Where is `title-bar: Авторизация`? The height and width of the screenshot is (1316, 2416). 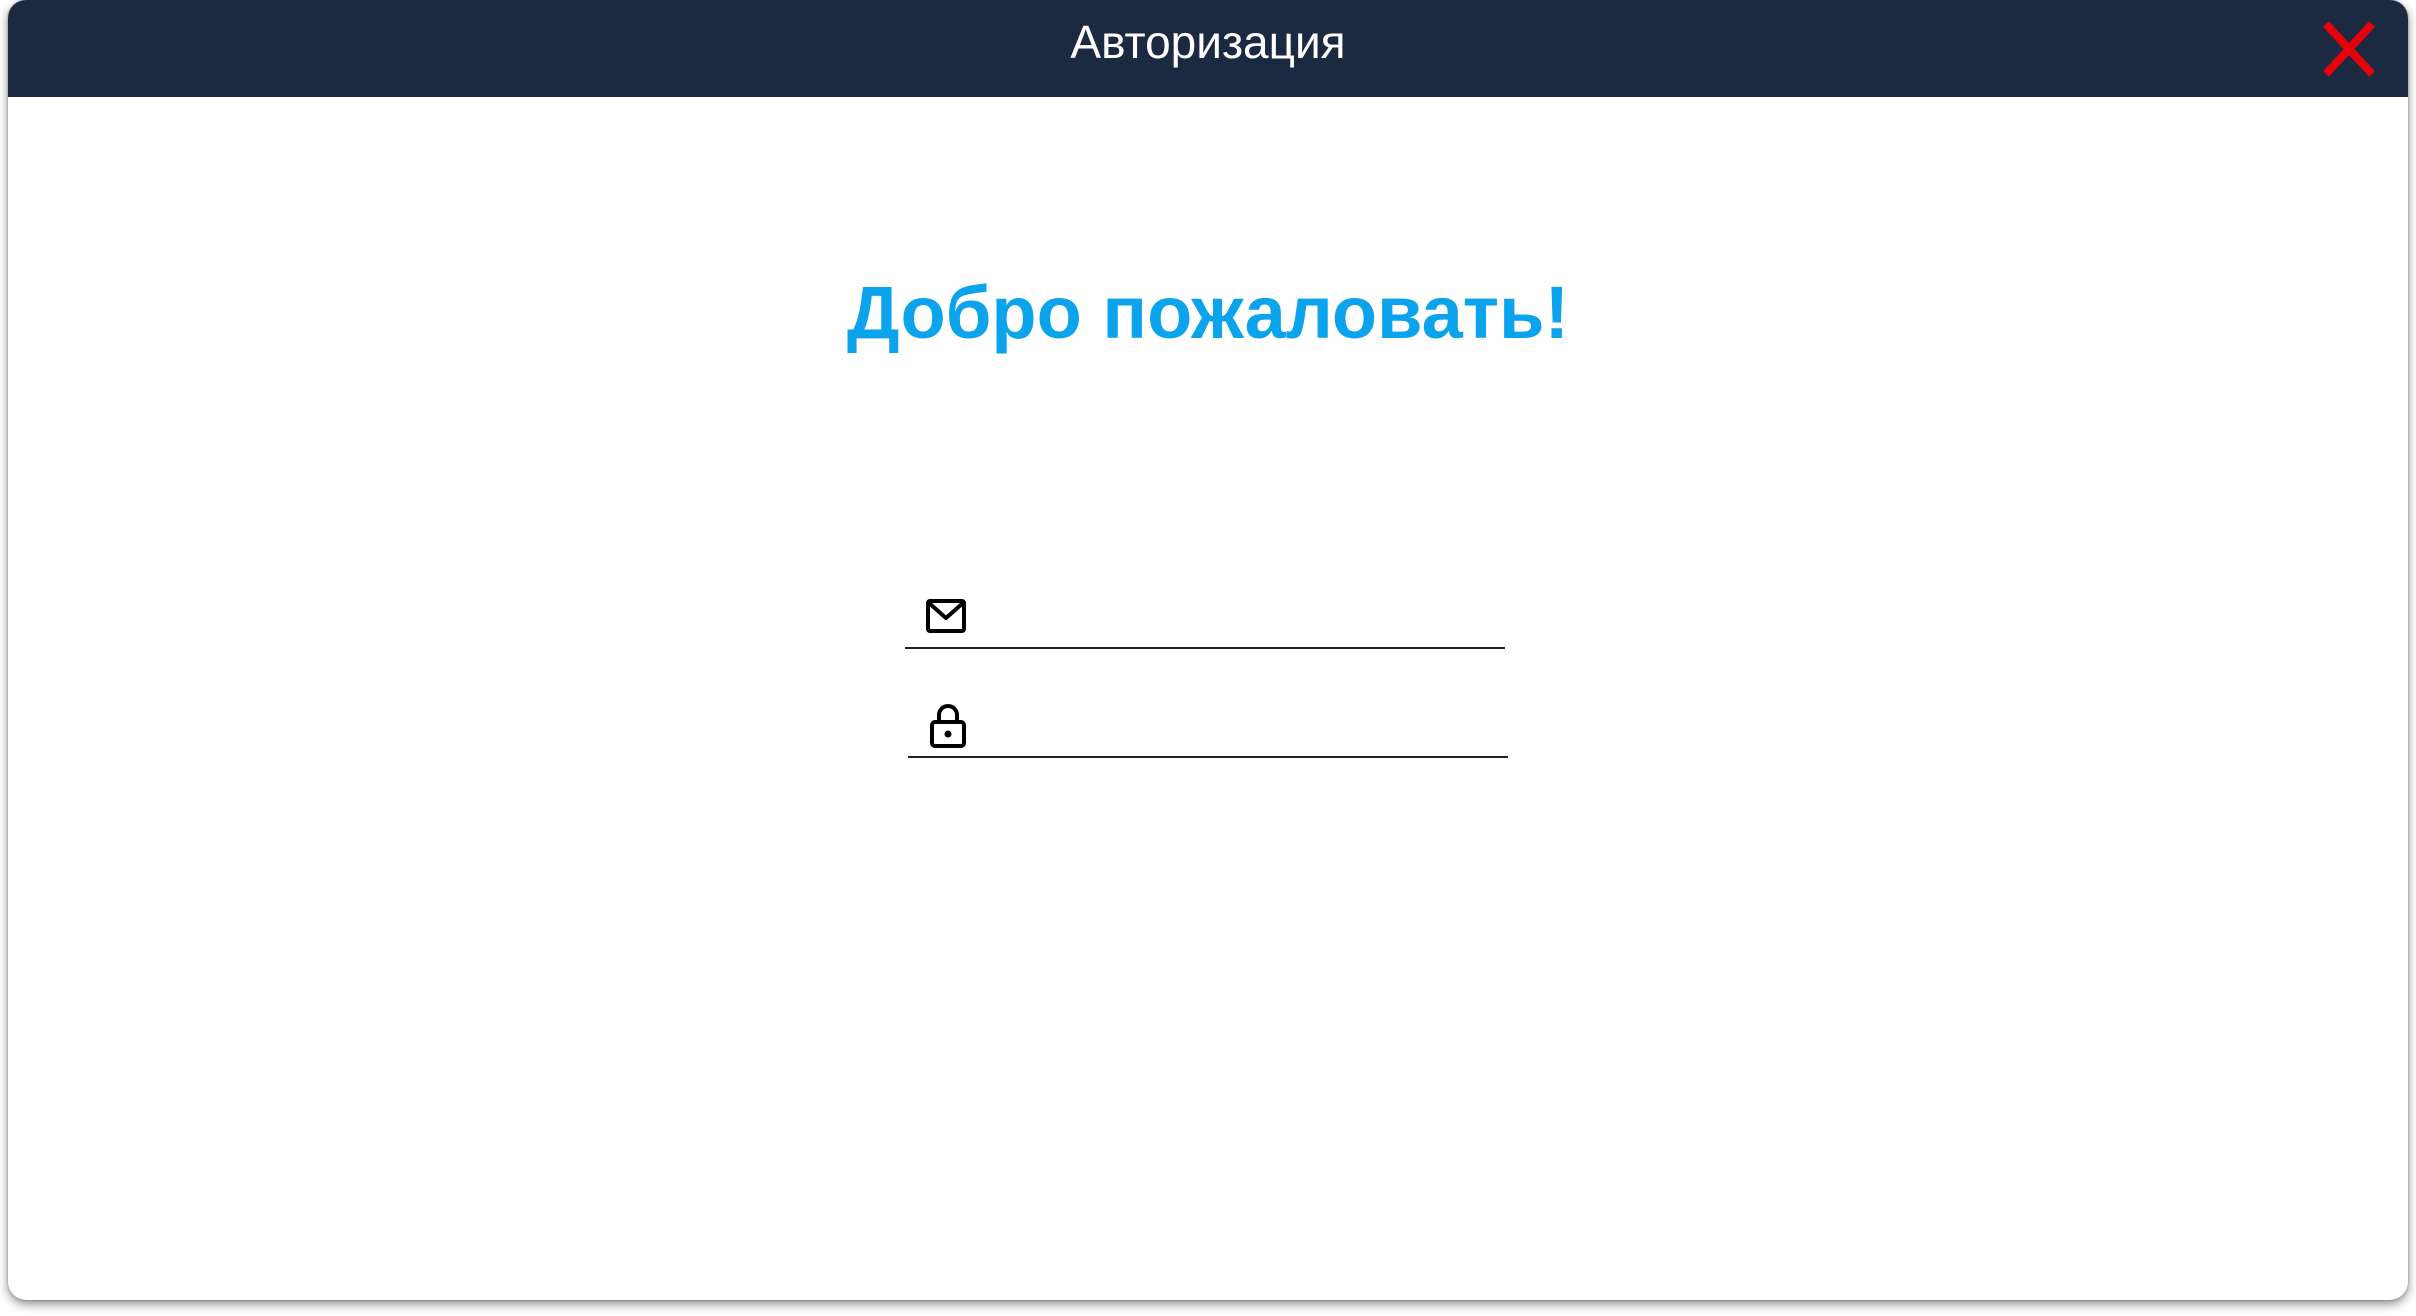 title-bar: Авторизация is located at coordinates (1208, 48).